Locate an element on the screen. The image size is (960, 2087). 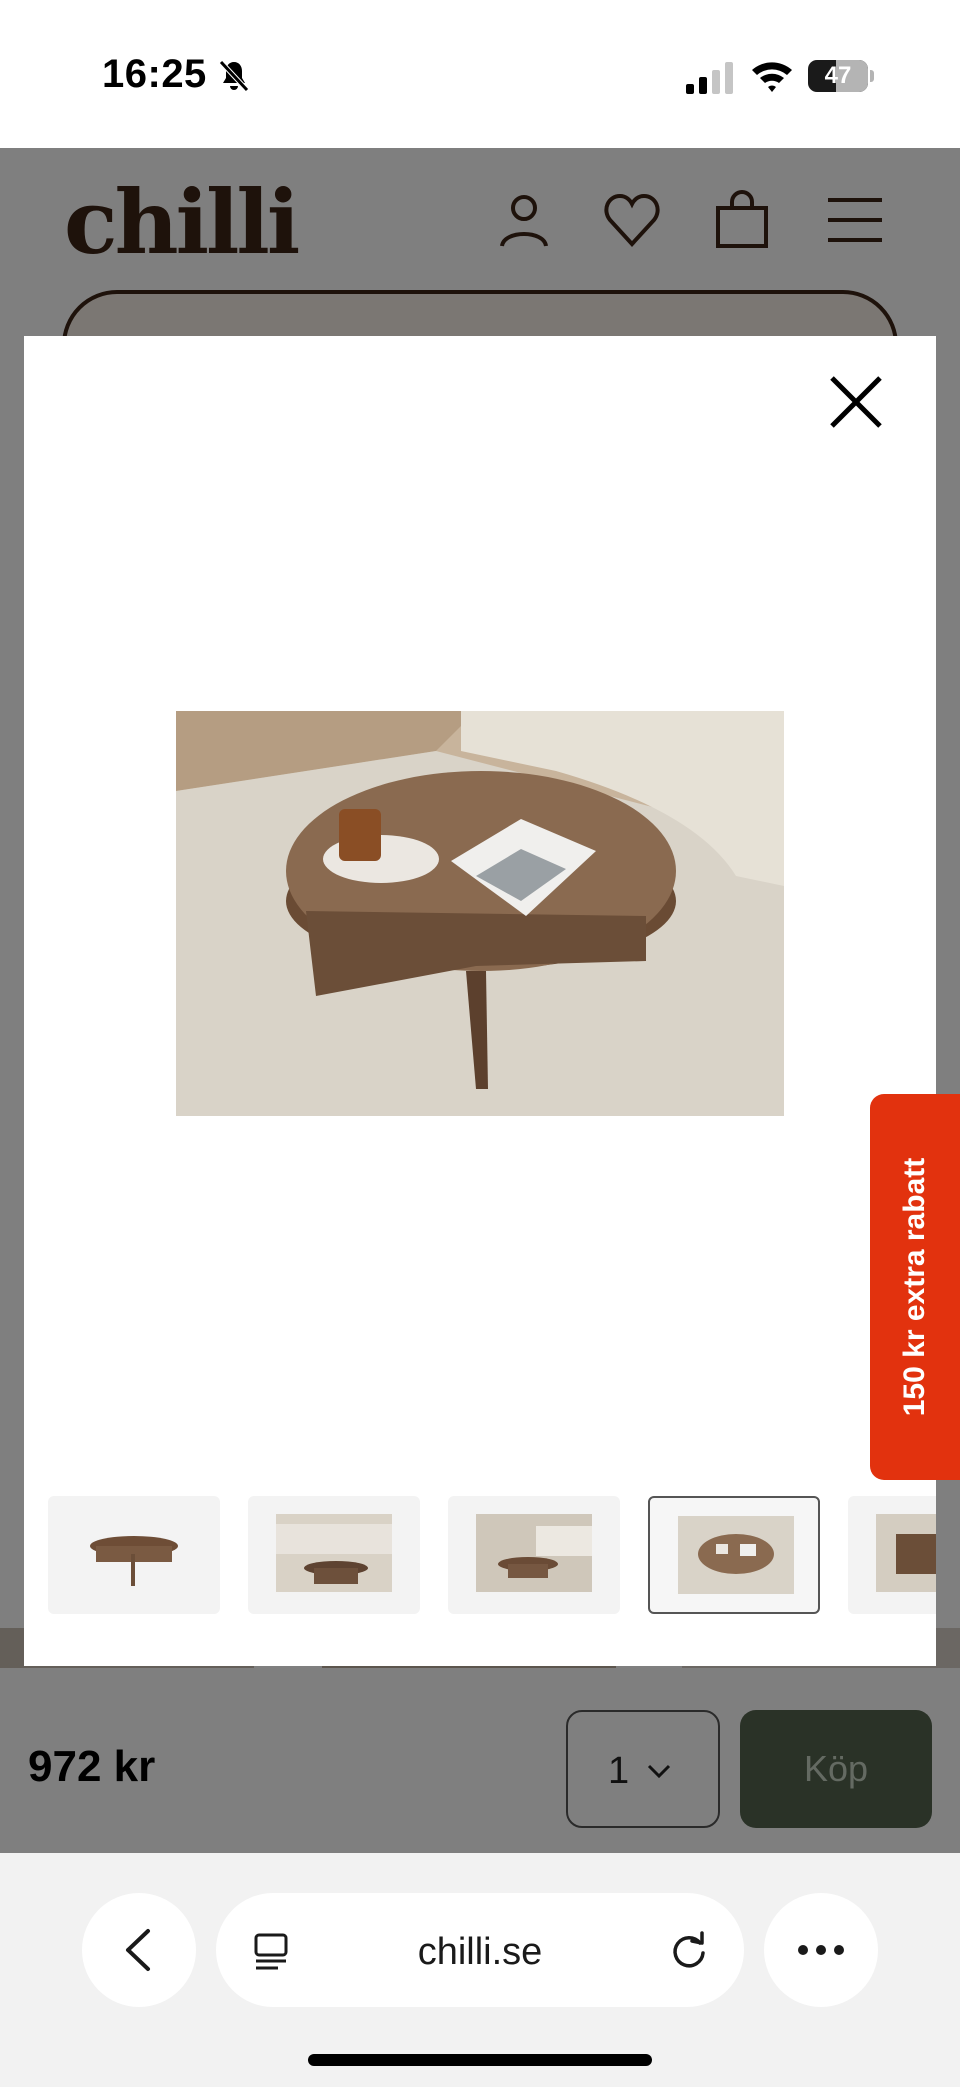
wifi-icon is located at coordinates (772, 77).